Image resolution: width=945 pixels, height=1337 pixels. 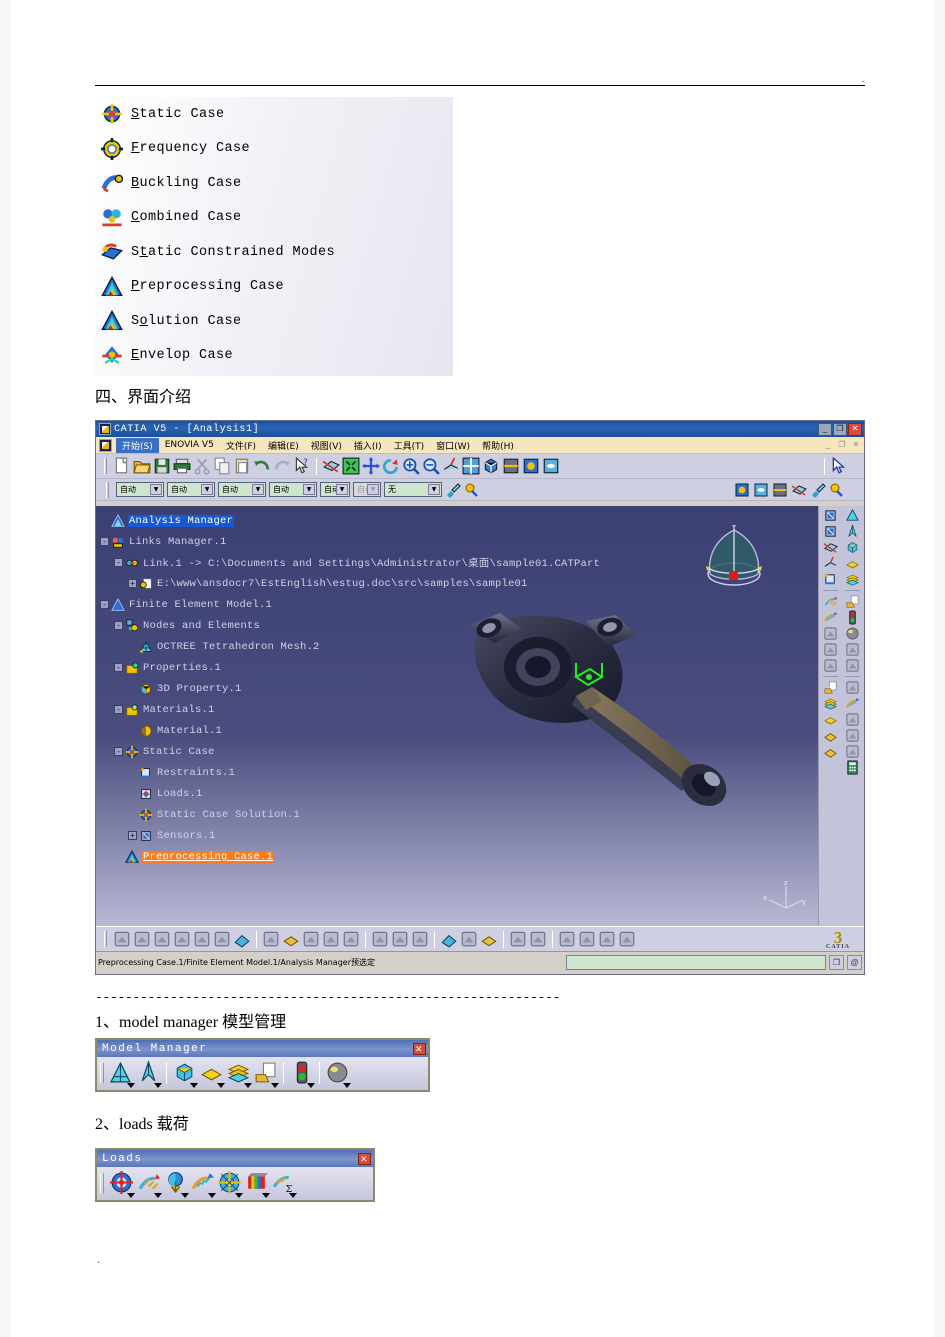 I want to click on import-property-icon, so click(x=266, y=1074).